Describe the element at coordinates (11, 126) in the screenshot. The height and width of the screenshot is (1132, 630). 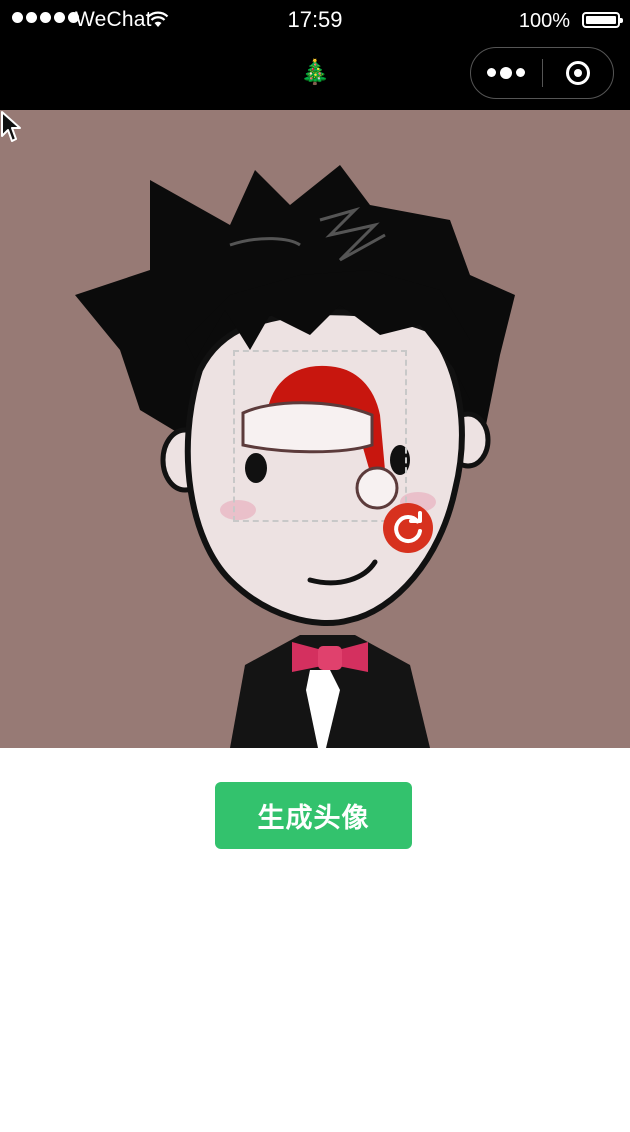
I see `mouse-pointer-icon` at that location.